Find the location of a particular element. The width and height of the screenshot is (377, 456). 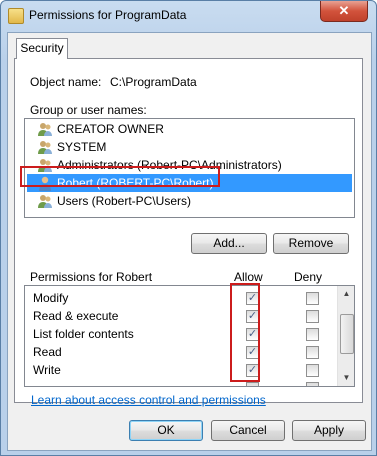

scroll-thumb is located at coordinates (347, 334).